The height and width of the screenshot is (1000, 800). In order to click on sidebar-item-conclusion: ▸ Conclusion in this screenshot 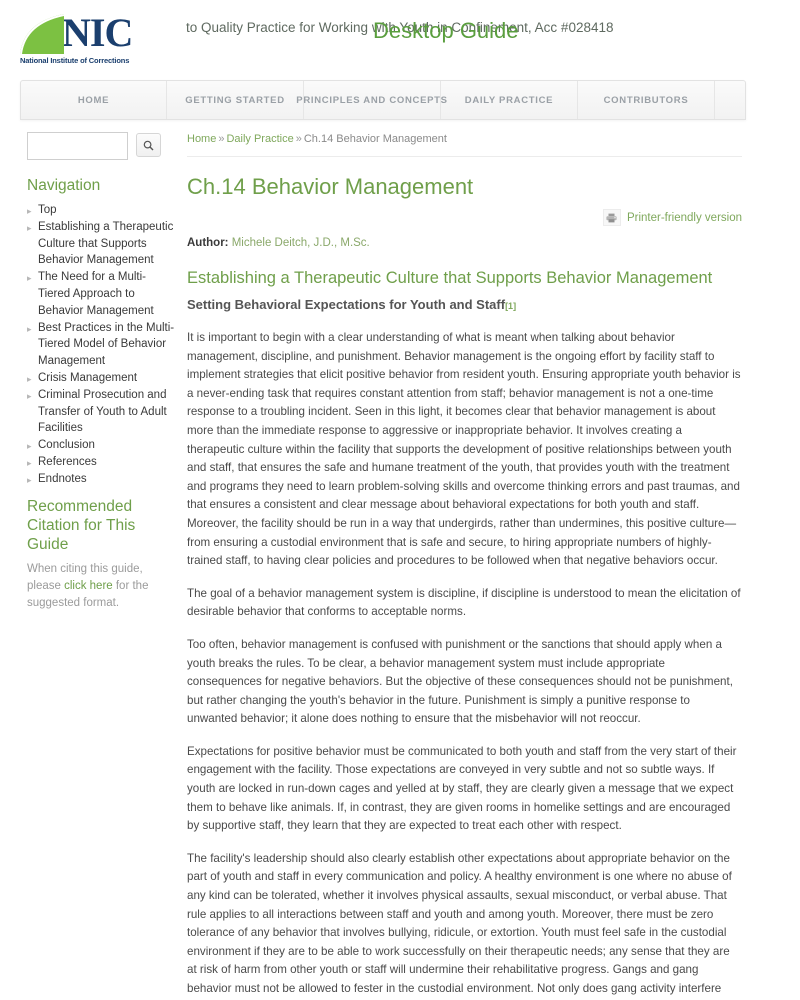, I will do `click(102, 445)`.